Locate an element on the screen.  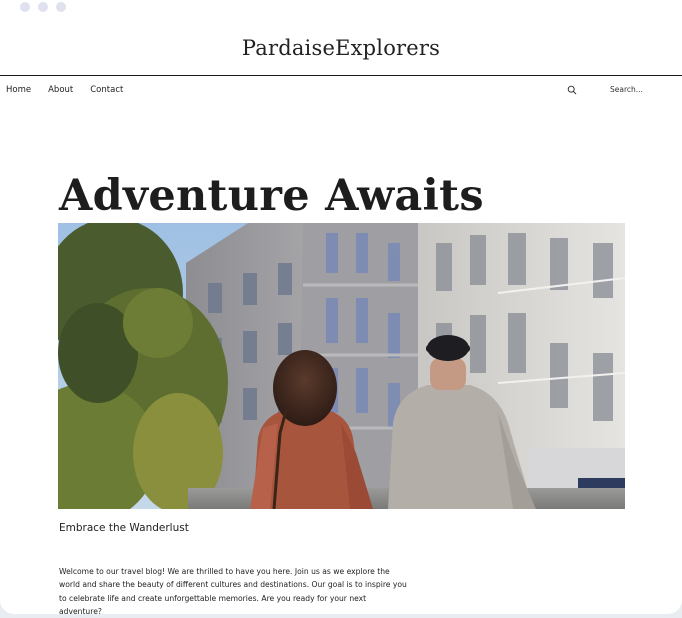
window-dot-minimize is located at coordinates (43, 7).